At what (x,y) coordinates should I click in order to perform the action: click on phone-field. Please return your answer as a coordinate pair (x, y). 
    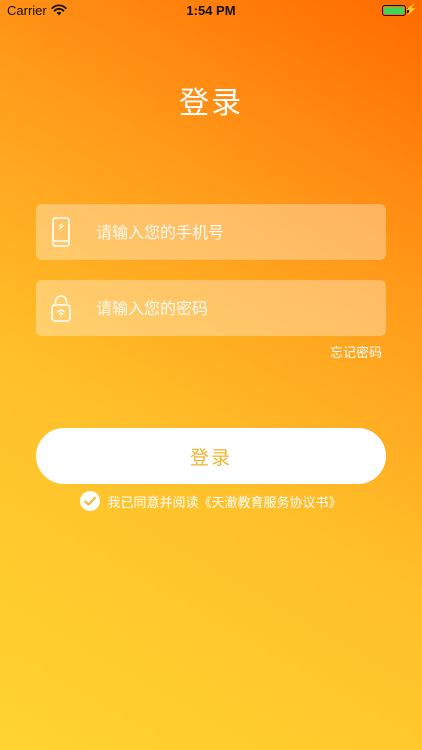
    Looking at the image, I should click on (211, 232).